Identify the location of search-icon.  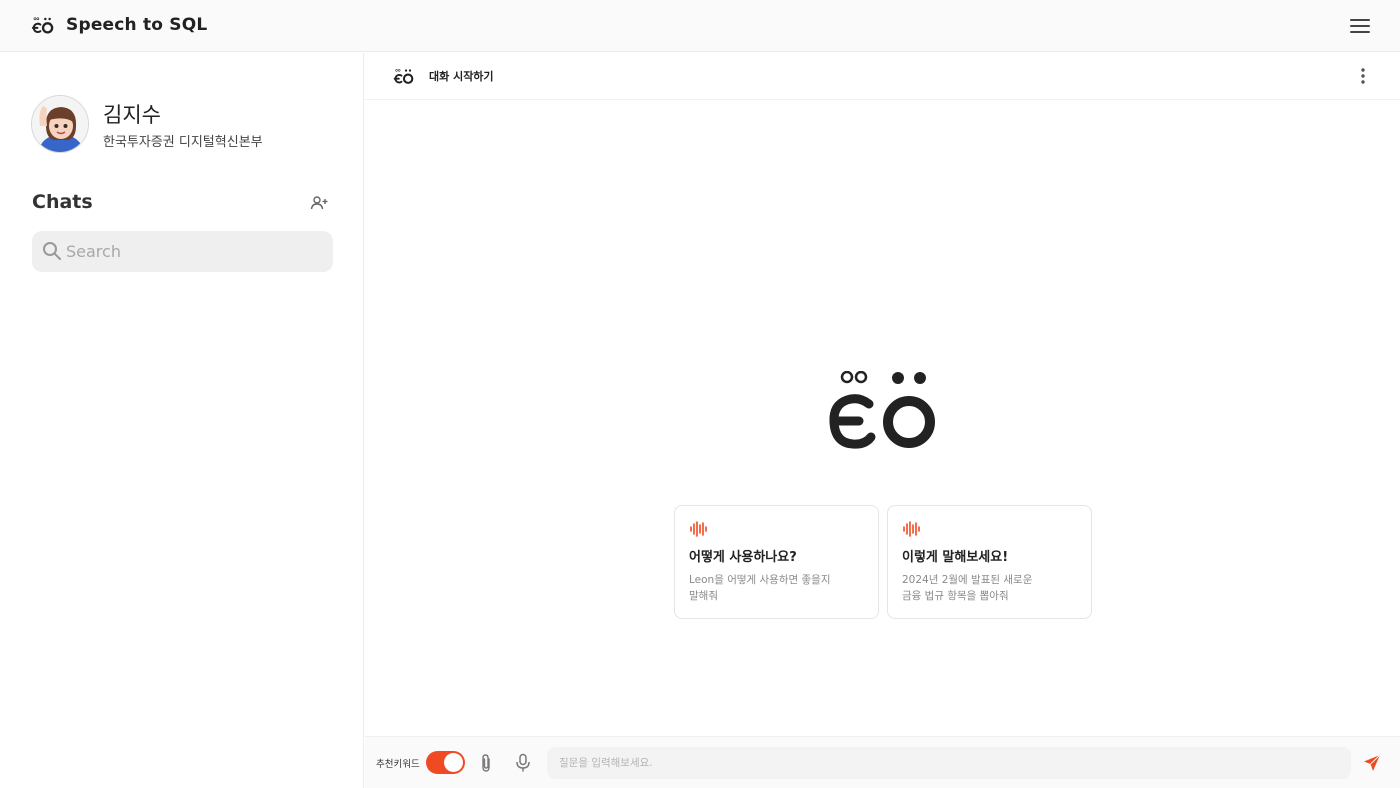
(52, 251).